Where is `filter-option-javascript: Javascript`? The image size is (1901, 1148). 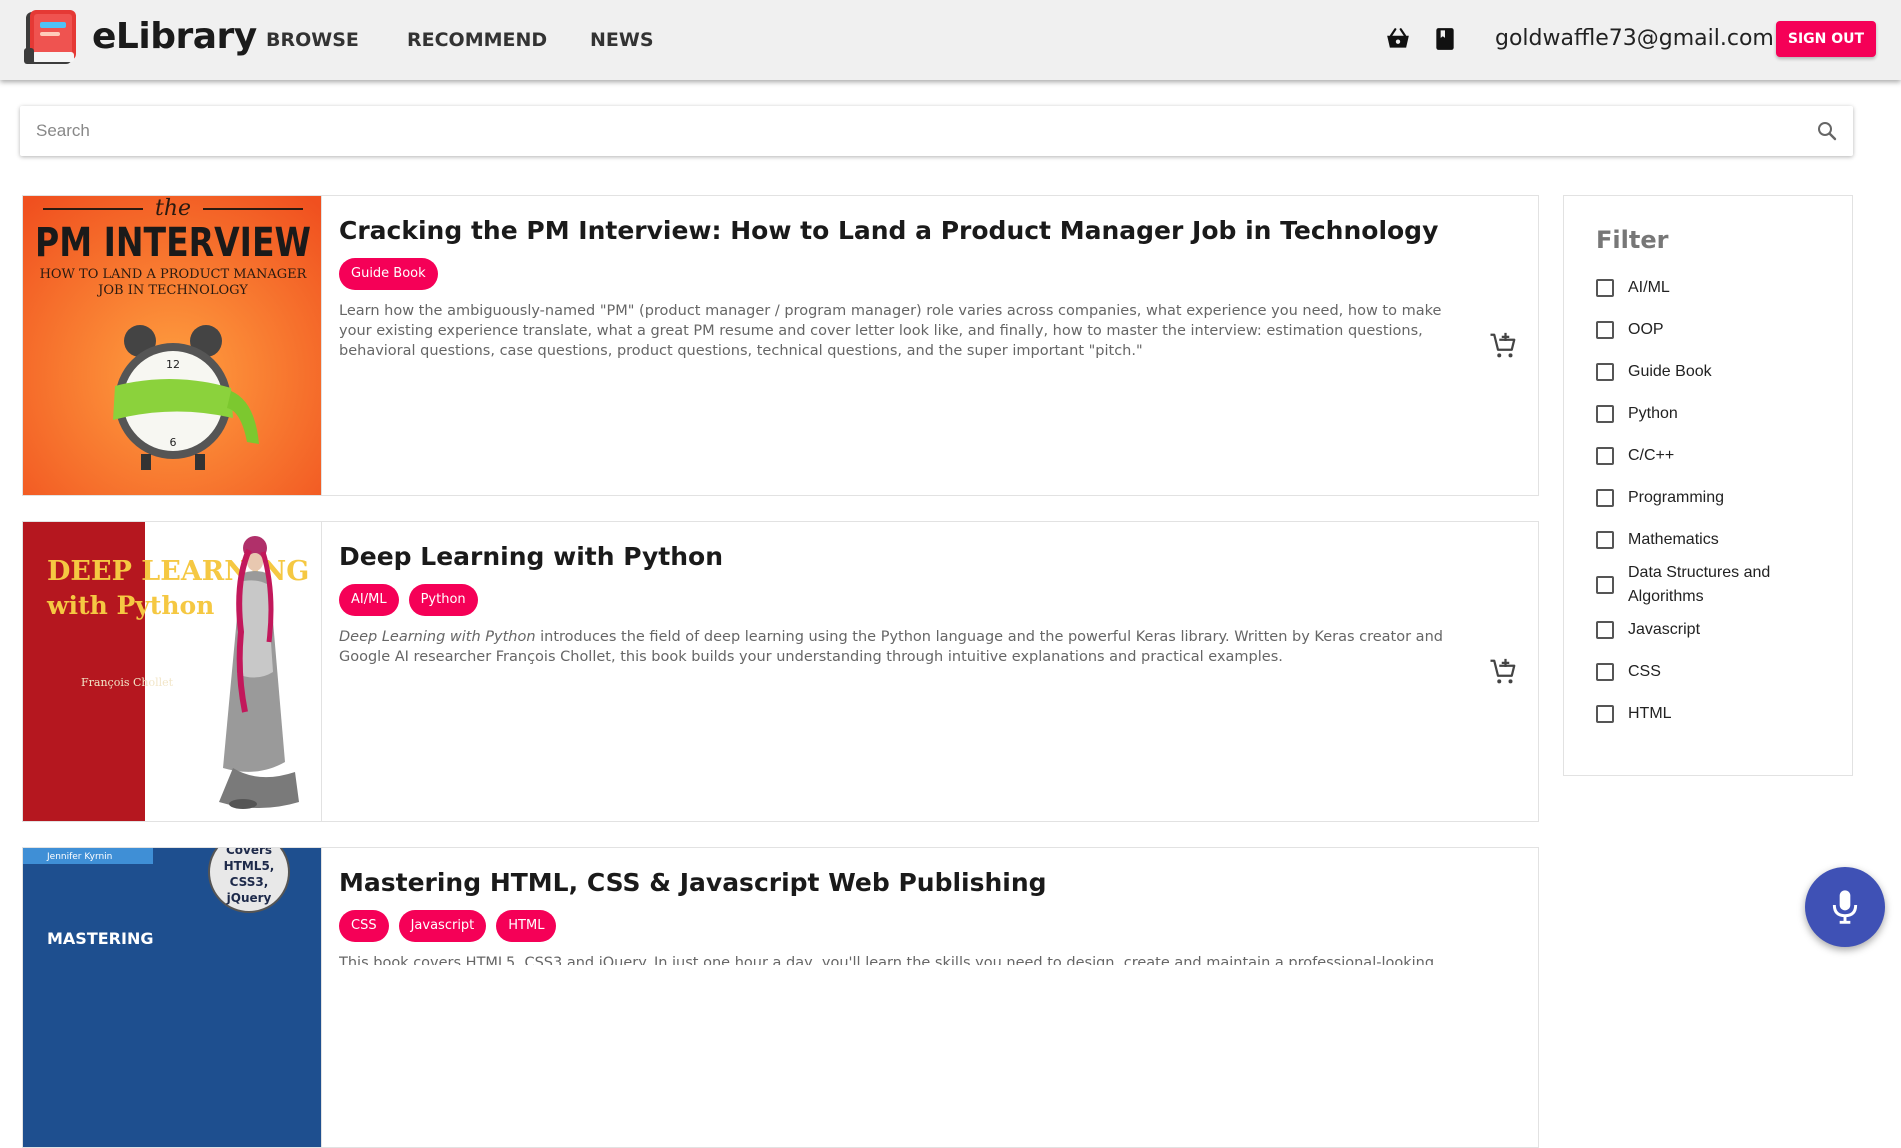 filter-option-javascript: Javascript is located at coordinates (1707, 630).